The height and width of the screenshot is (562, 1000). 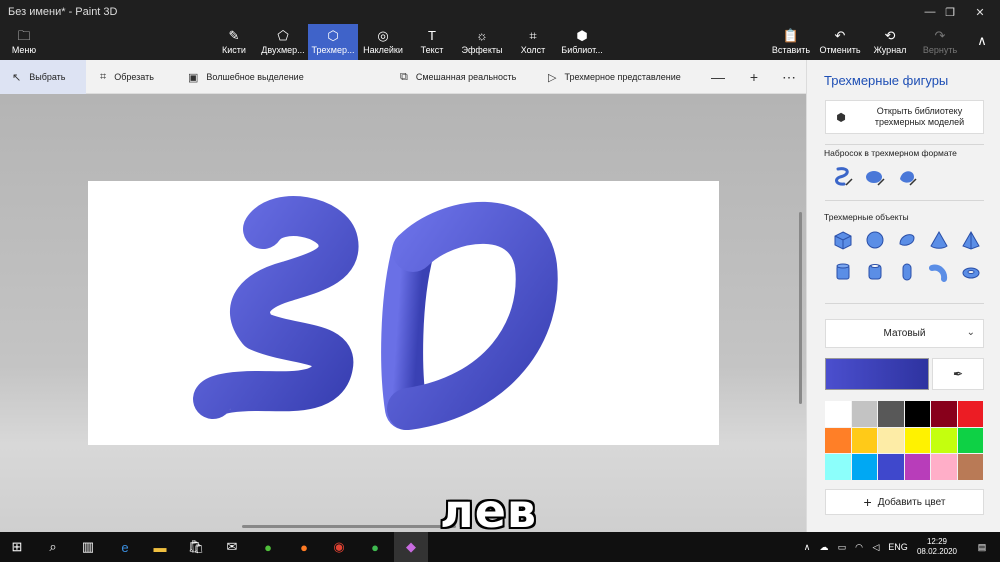 I want to click on hemisphere-icon, so click(x=907, y=240).